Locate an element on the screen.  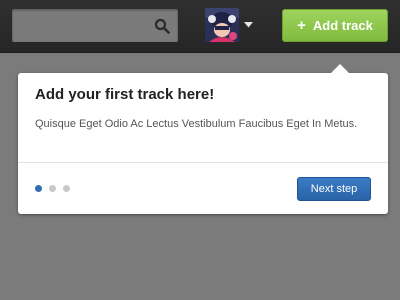
divider is located at coordinates (203, 162).